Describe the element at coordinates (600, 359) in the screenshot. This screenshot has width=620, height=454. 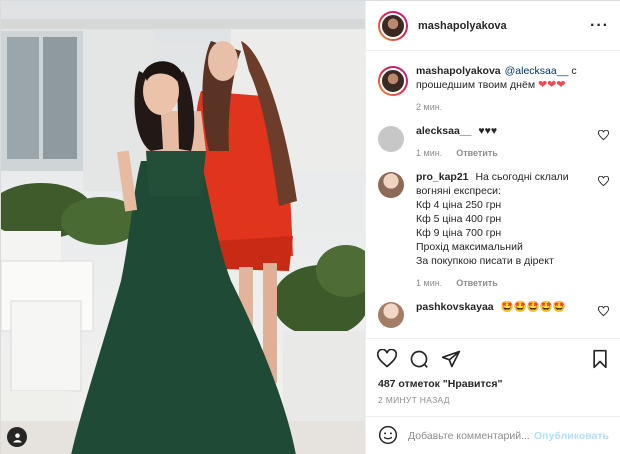
I see `save-bookmark-icon` at that location.